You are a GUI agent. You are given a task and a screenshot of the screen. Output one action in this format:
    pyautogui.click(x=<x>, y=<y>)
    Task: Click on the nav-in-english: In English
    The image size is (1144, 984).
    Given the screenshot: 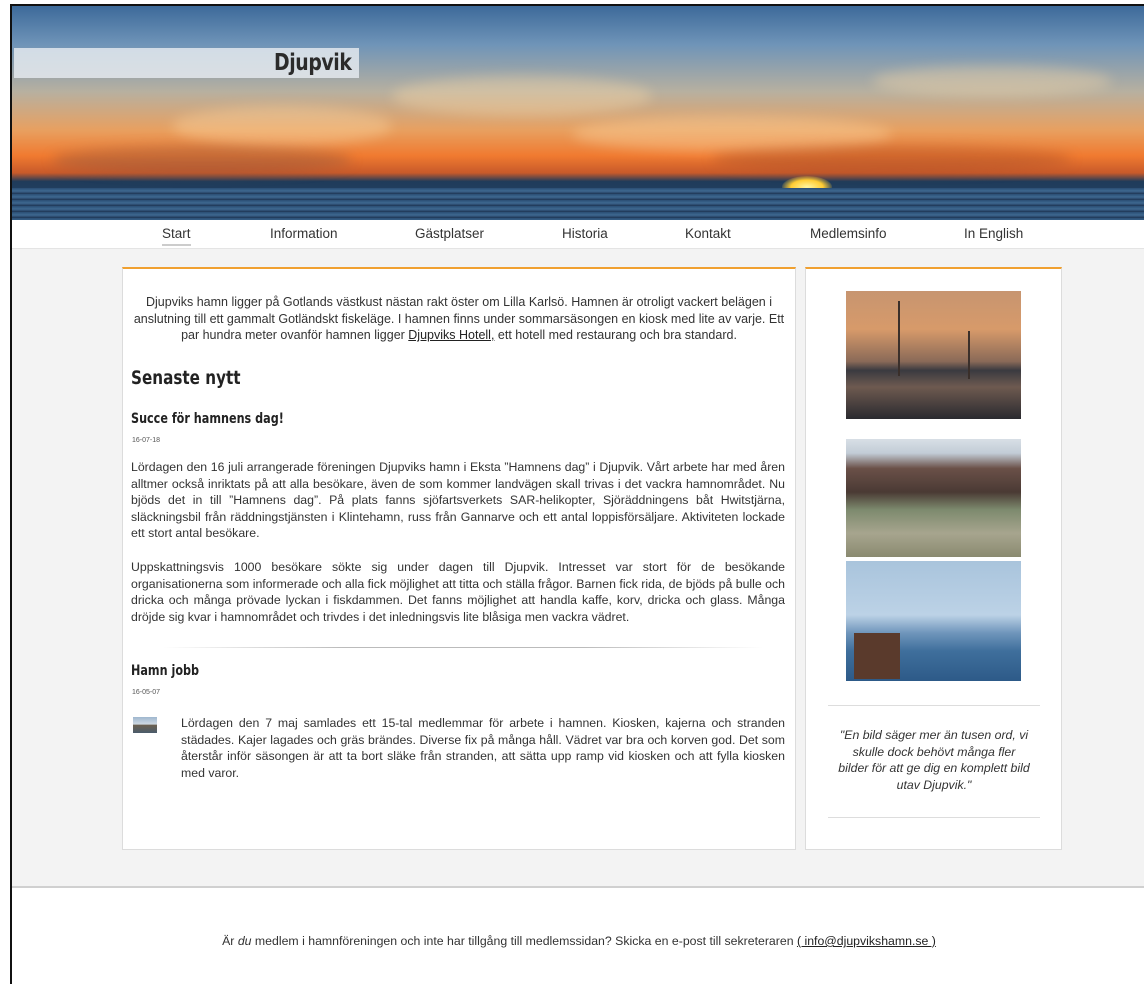 What is the action you would take?
    pyautogui.click(x=993, y=233)
    